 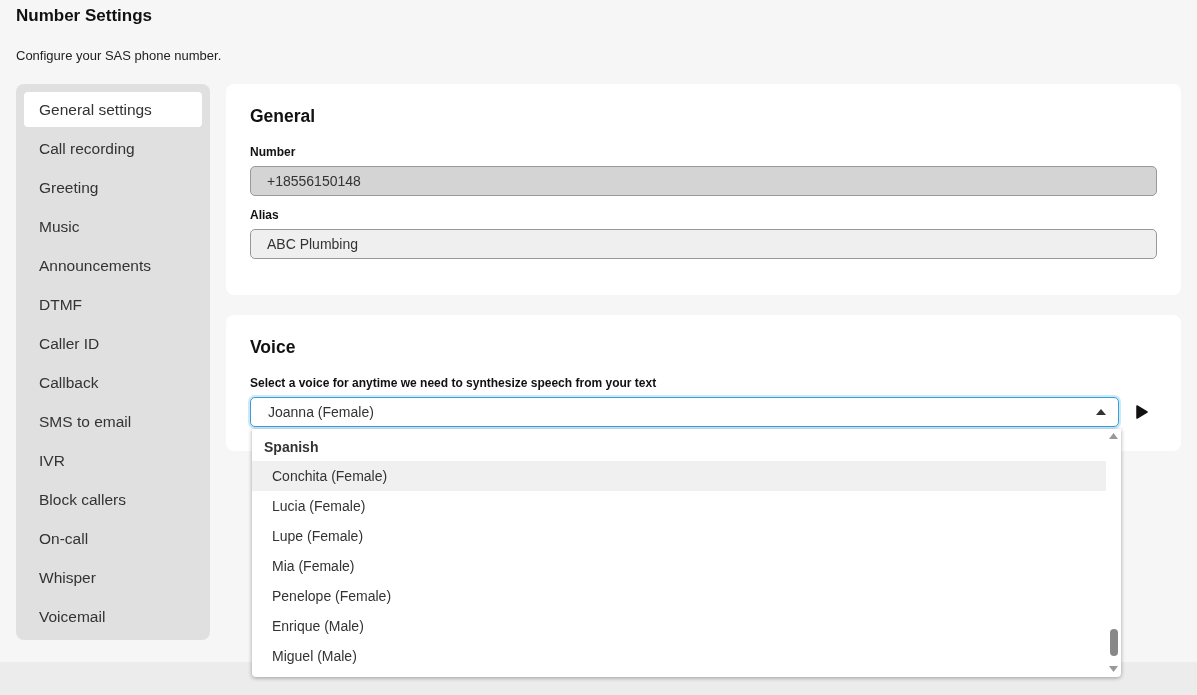 What do you see at coordinates (113, 265) in the screenshot?
I see `sidebar-item: Announcements` at bounding box center [113, 265].